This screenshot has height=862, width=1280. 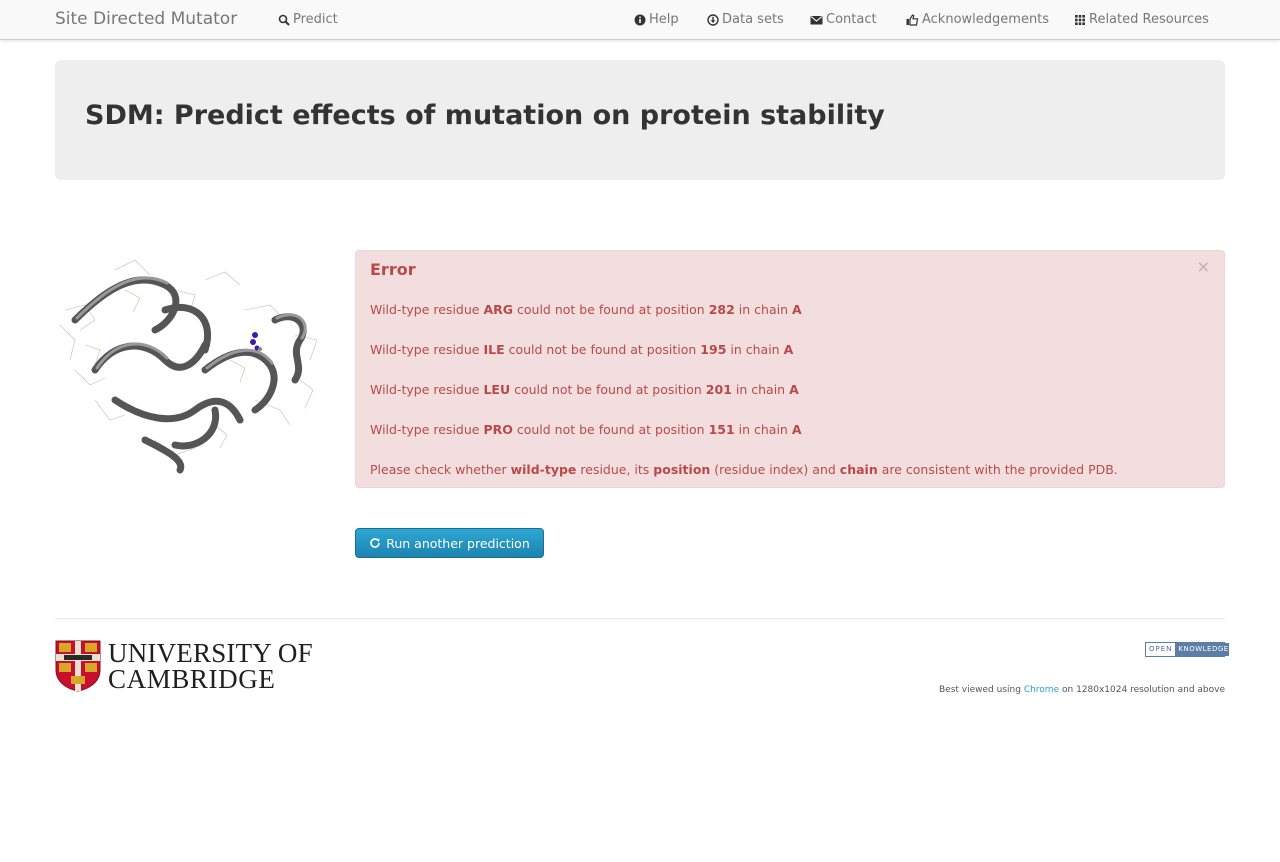 I want to click on nav-item-data-sets: Data sets, so click(x=745, y=19).